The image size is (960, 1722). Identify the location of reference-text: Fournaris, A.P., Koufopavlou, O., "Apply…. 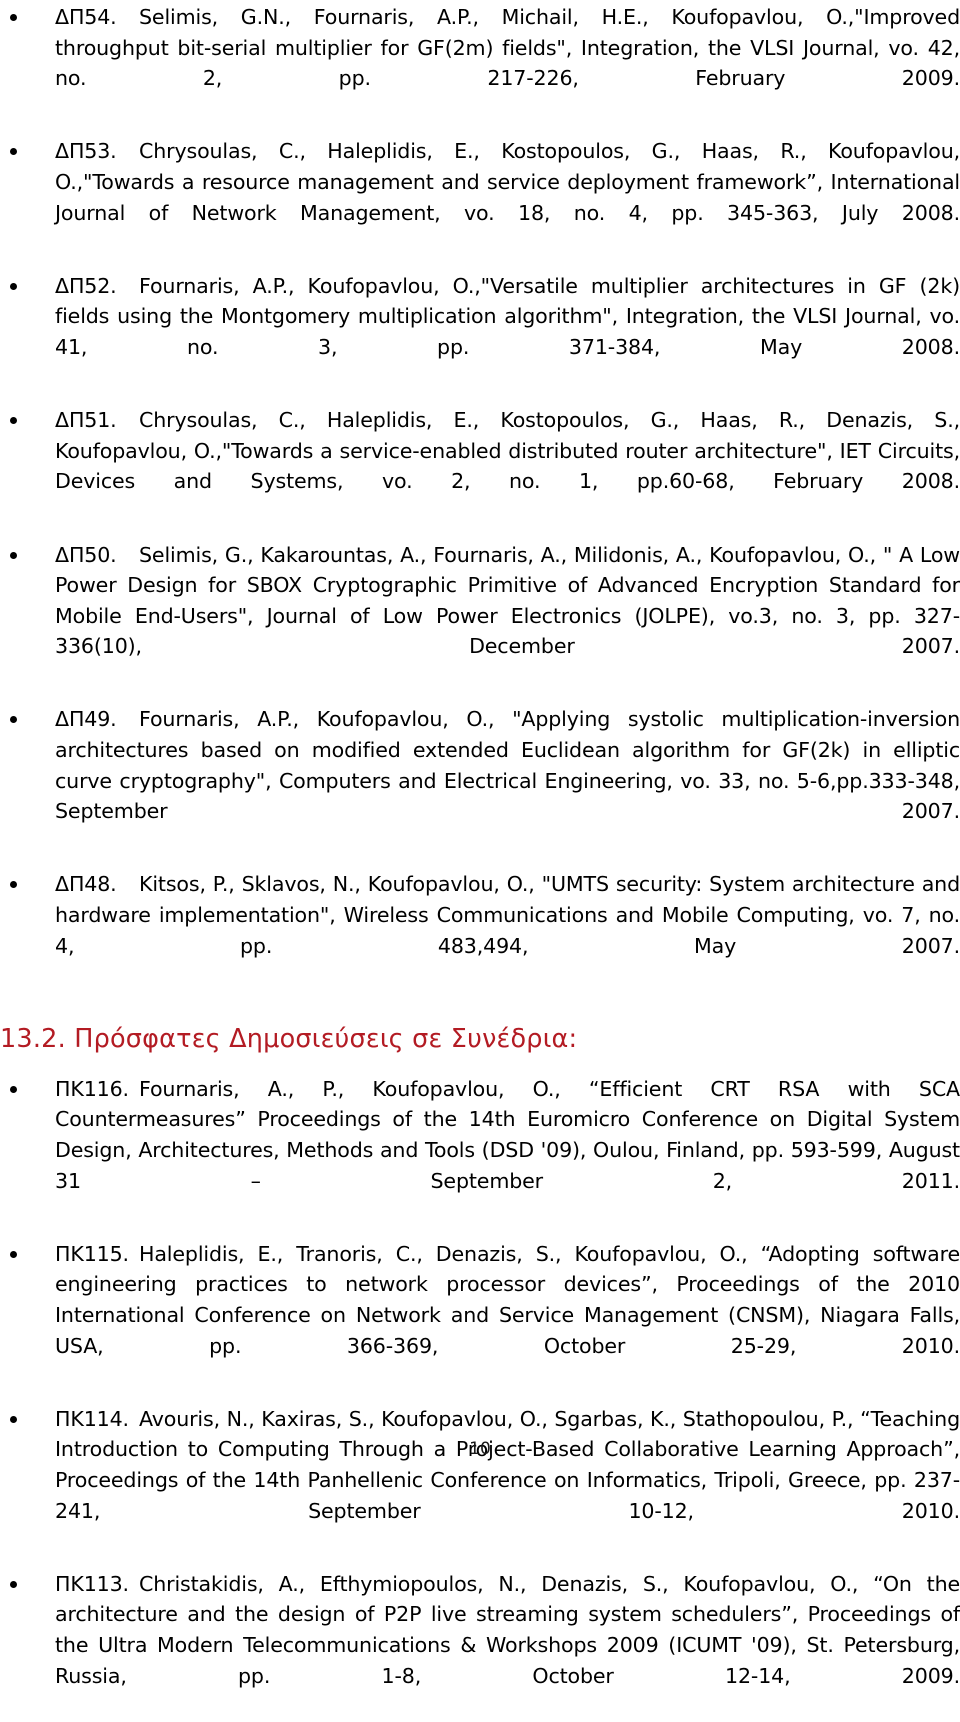
(507, 765).